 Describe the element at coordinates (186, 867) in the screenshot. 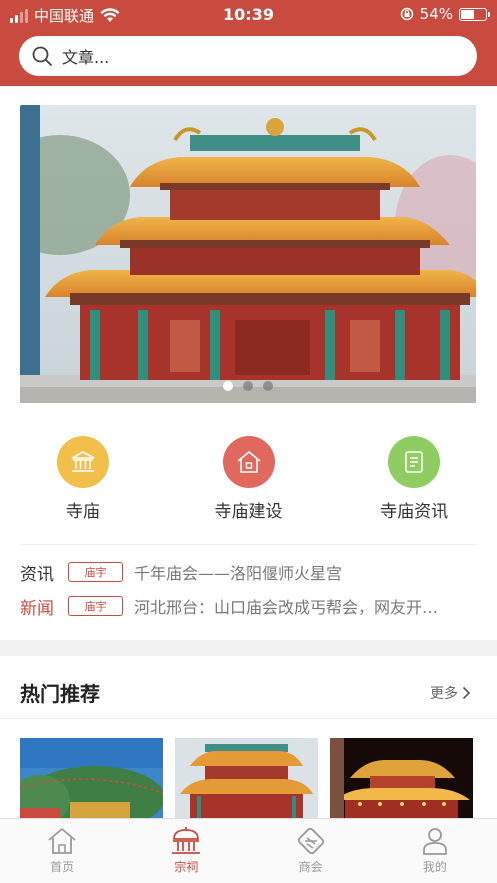

I see `tab-label: 宗祠` at that location.